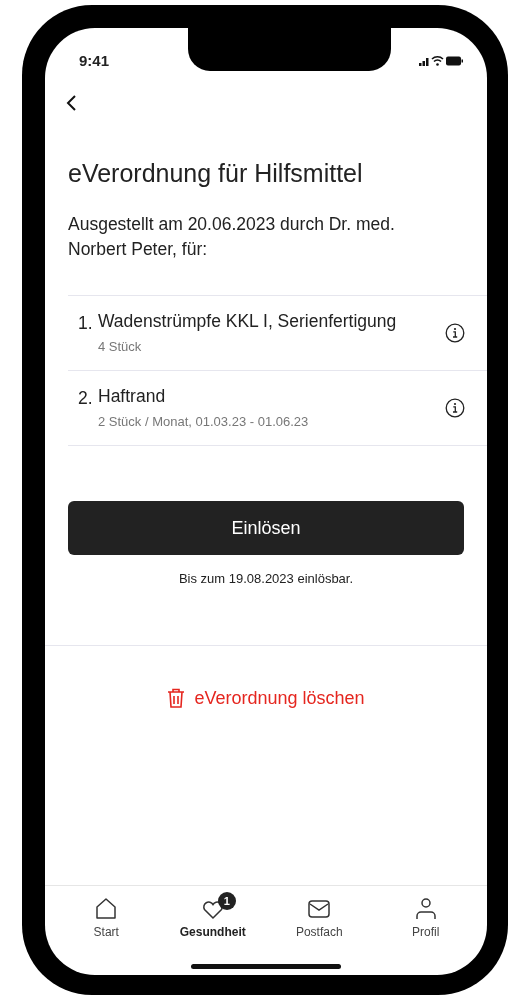  Describe the element at coordinates (266, 528) in the screenshot. I see `redeem-button: Einlösen` at that location.